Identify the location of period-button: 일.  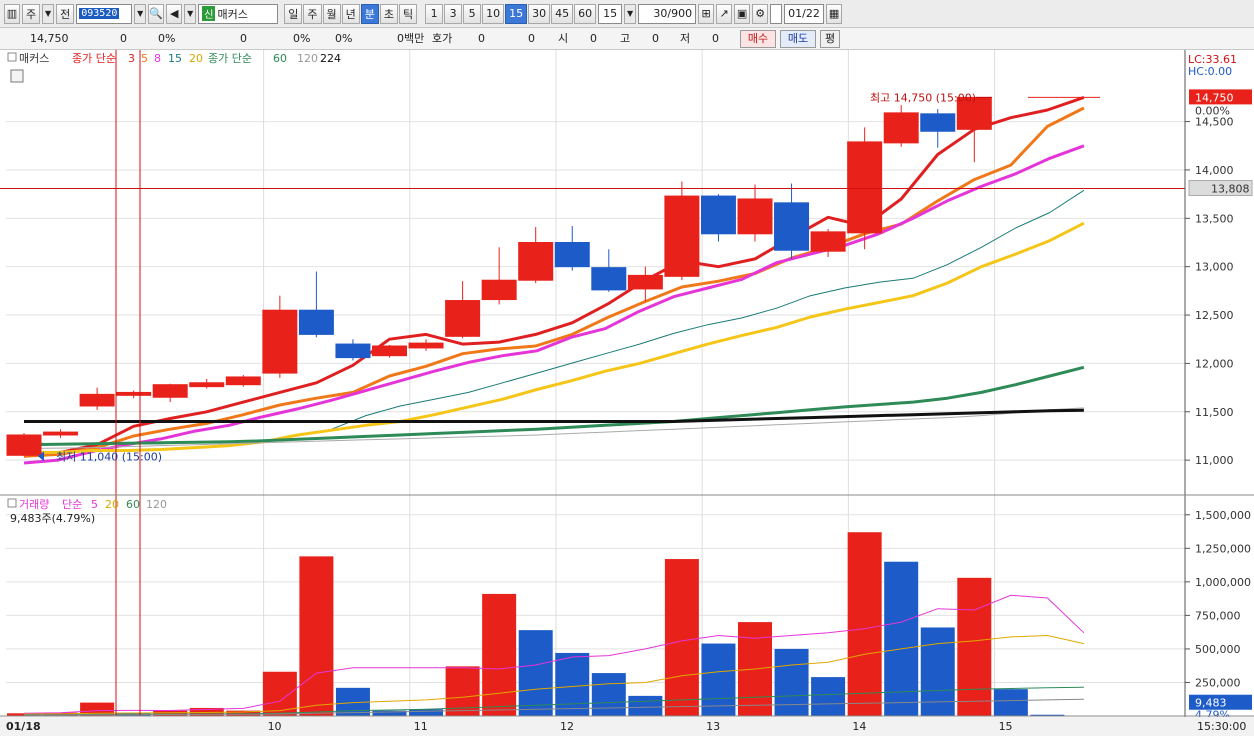
(293, 13).